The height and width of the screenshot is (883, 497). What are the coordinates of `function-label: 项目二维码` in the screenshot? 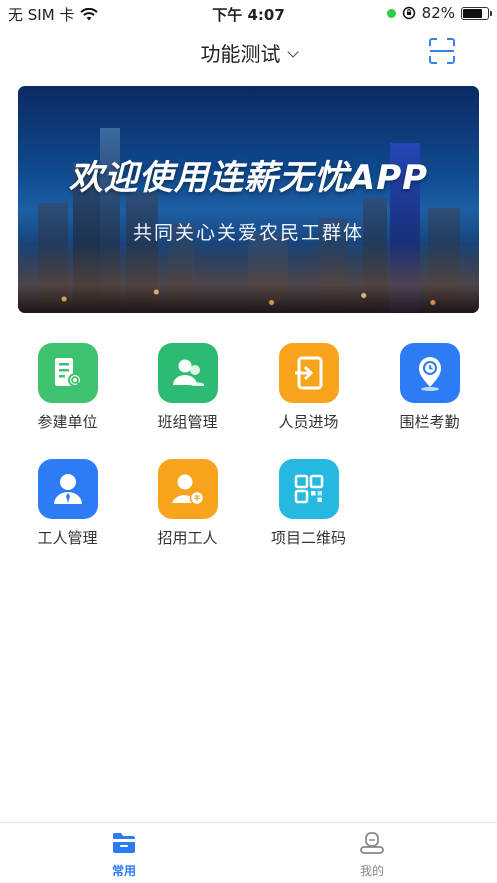 It's located at (308, 538).